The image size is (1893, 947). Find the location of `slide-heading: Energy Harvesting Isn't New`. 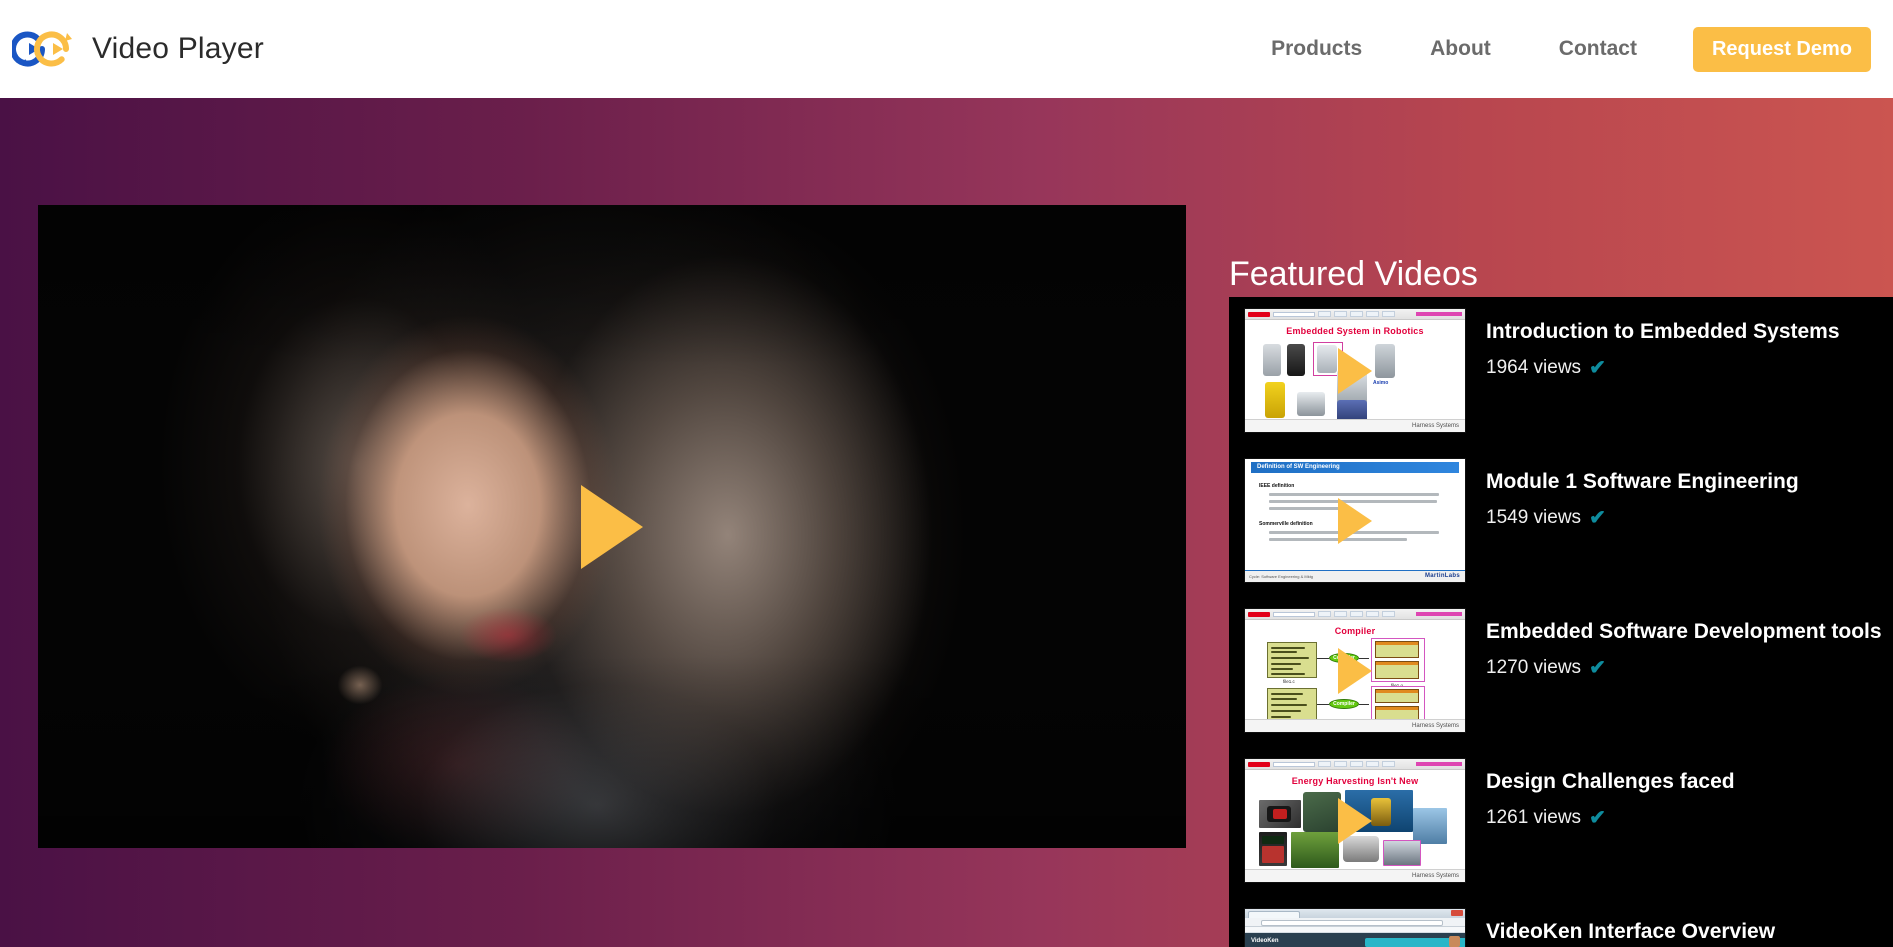

slide-heading: Energy Harvesting Isn't New is located at coordinates (1355, 781).